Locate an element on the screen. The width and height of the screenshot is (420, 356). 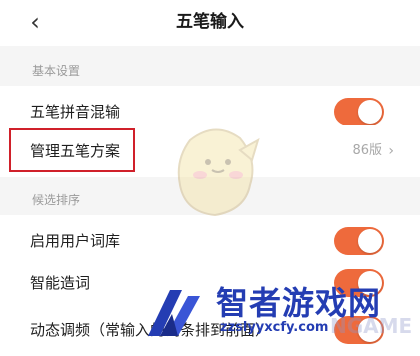
user-dictionary-toggle is located at coordinates (359, 241).